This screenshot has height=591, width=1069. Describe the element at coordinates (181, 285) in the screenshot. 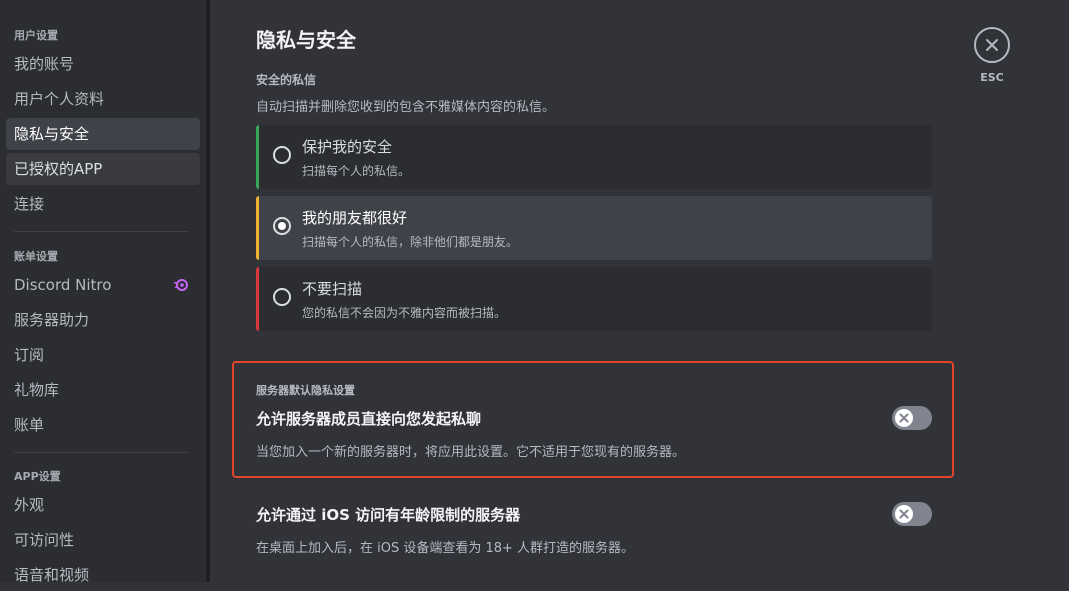

I see `nitro-icon` at that location.